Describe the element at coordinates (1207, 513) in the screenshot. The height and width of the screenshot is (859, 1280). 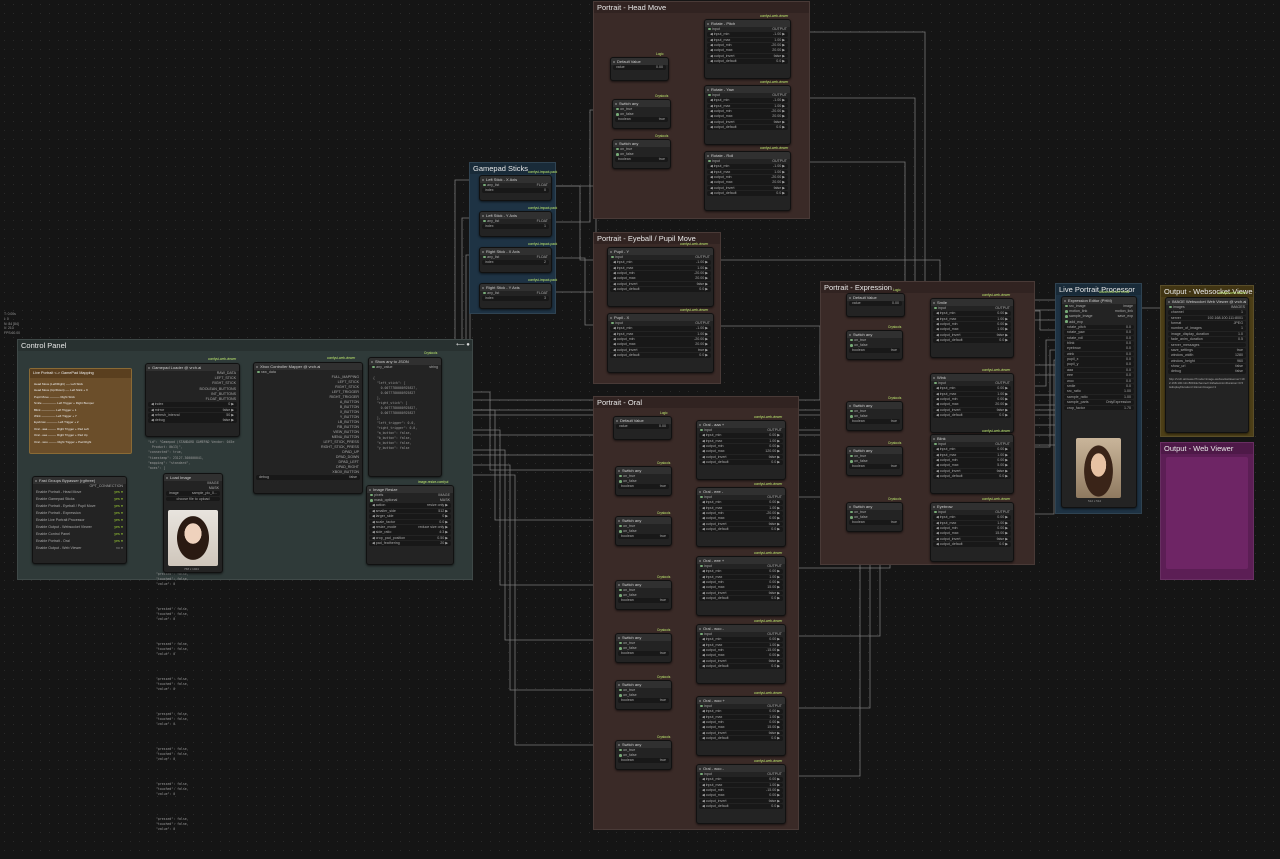
I see `web-viewer-node-bypassed` at that location.